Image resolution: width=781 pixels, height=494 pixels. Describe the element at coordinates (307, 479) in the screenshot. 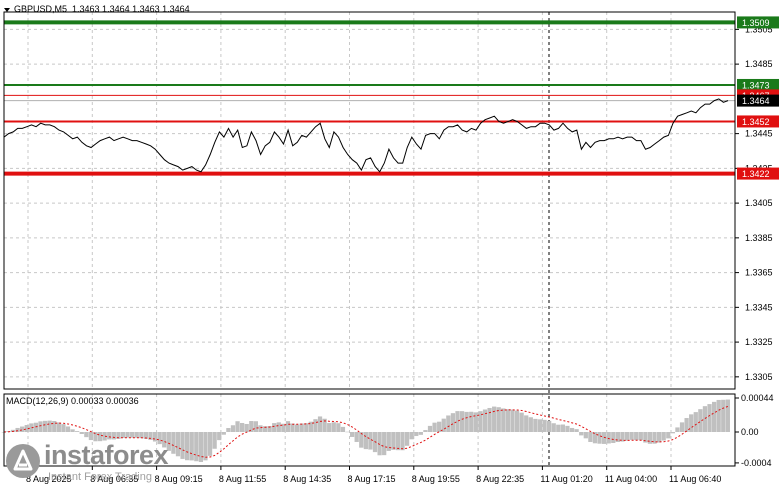

I see `time-tick-label: 8 Aug 14:35` at that location.